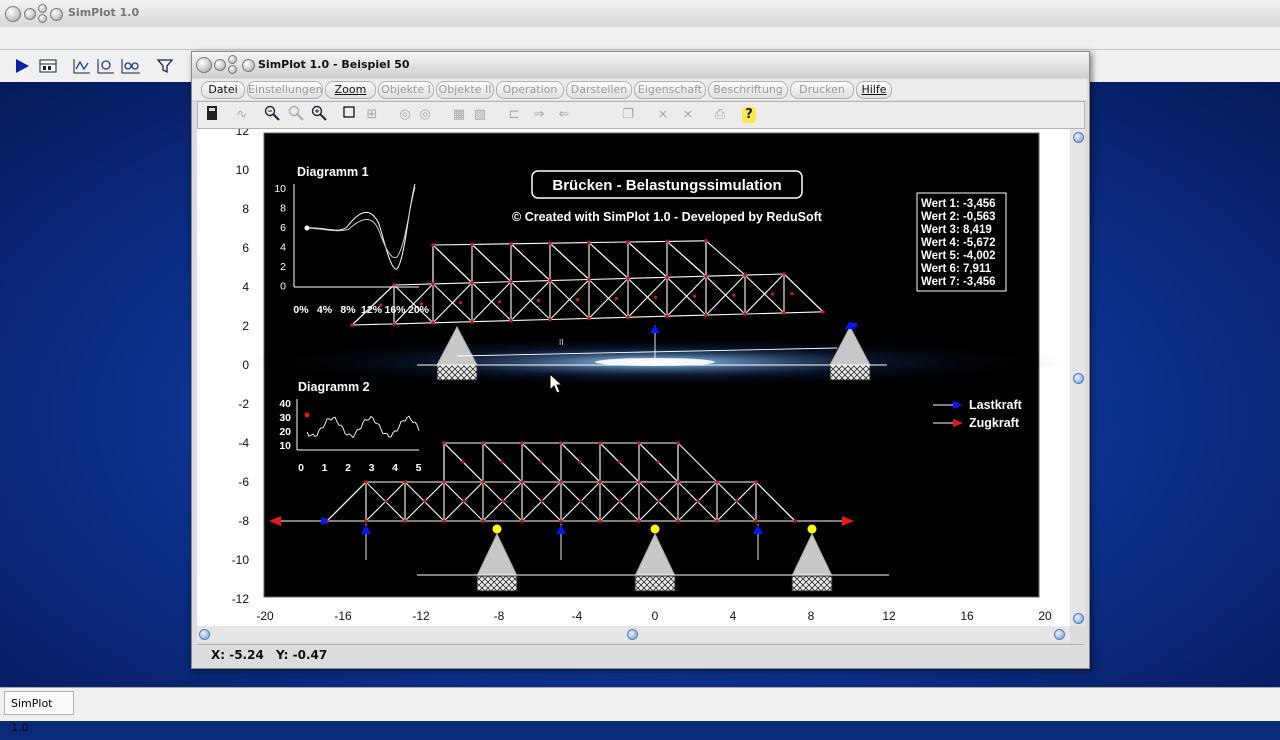 The height and width of the screenshot is (740, 1280). What do you see at coordinates (285, 90) in the screenshot?
I see `menu-einstellungen: Einstellungen` at bounding box center [285, 90].